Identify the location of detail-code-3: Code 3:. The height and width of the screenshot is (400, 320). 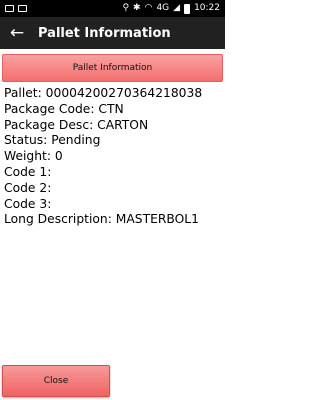
(28, 203).